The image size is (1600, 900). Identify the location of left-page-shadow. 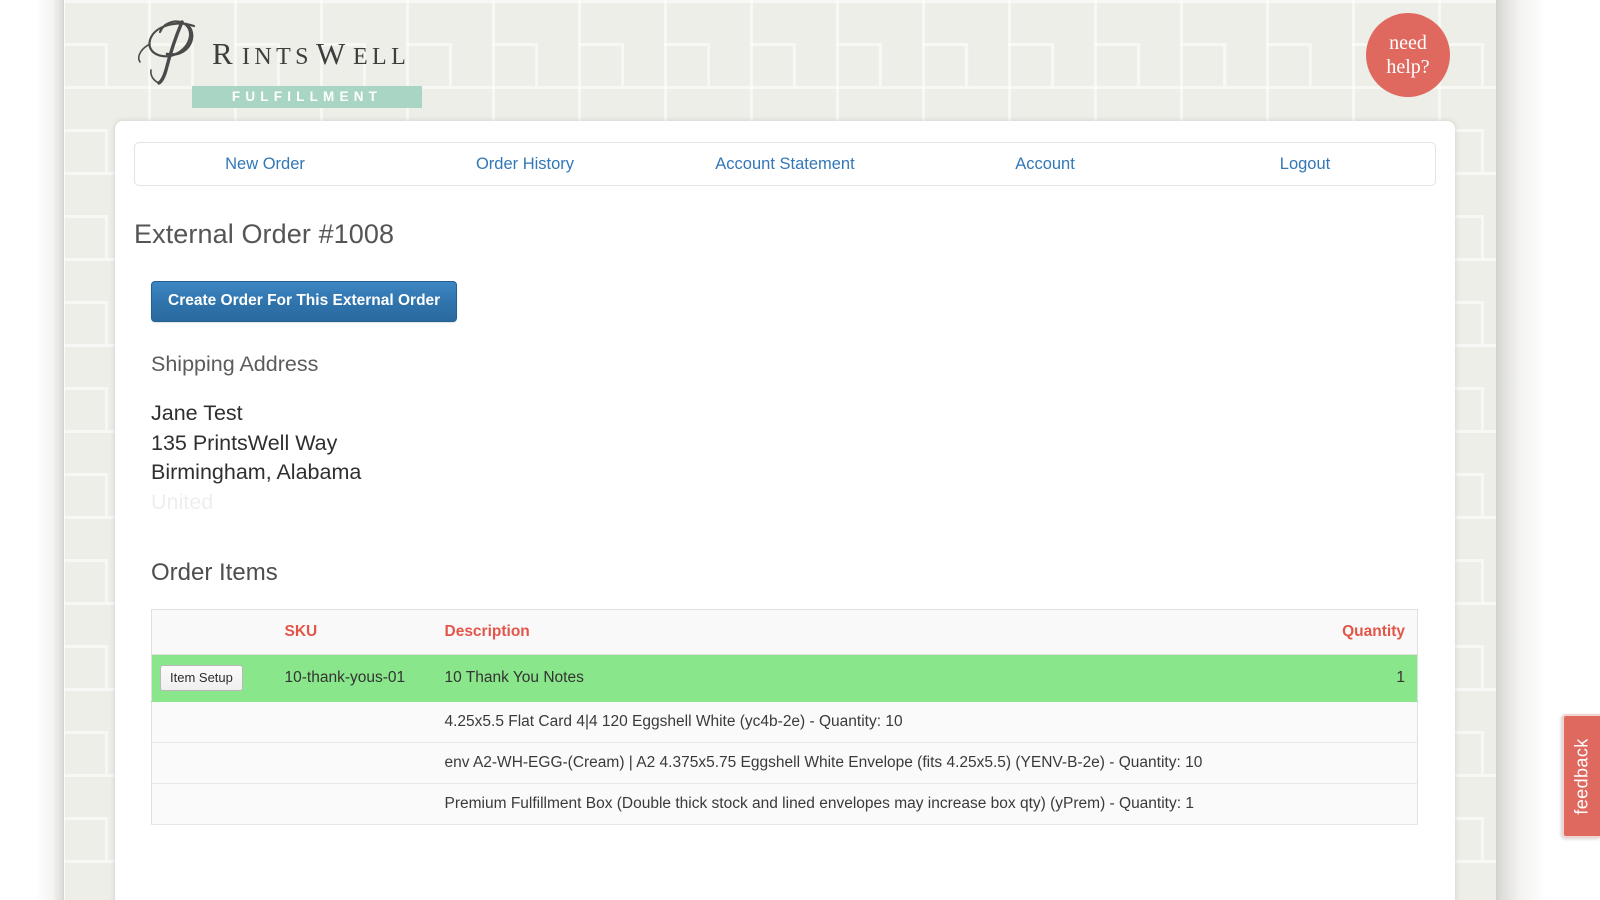
(32, 450).